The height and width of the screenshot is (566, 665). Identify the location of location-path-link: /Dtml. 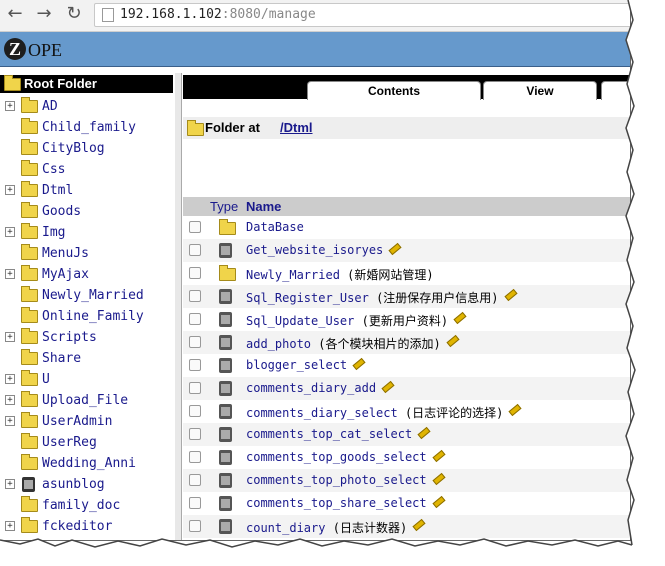
(296, 127).